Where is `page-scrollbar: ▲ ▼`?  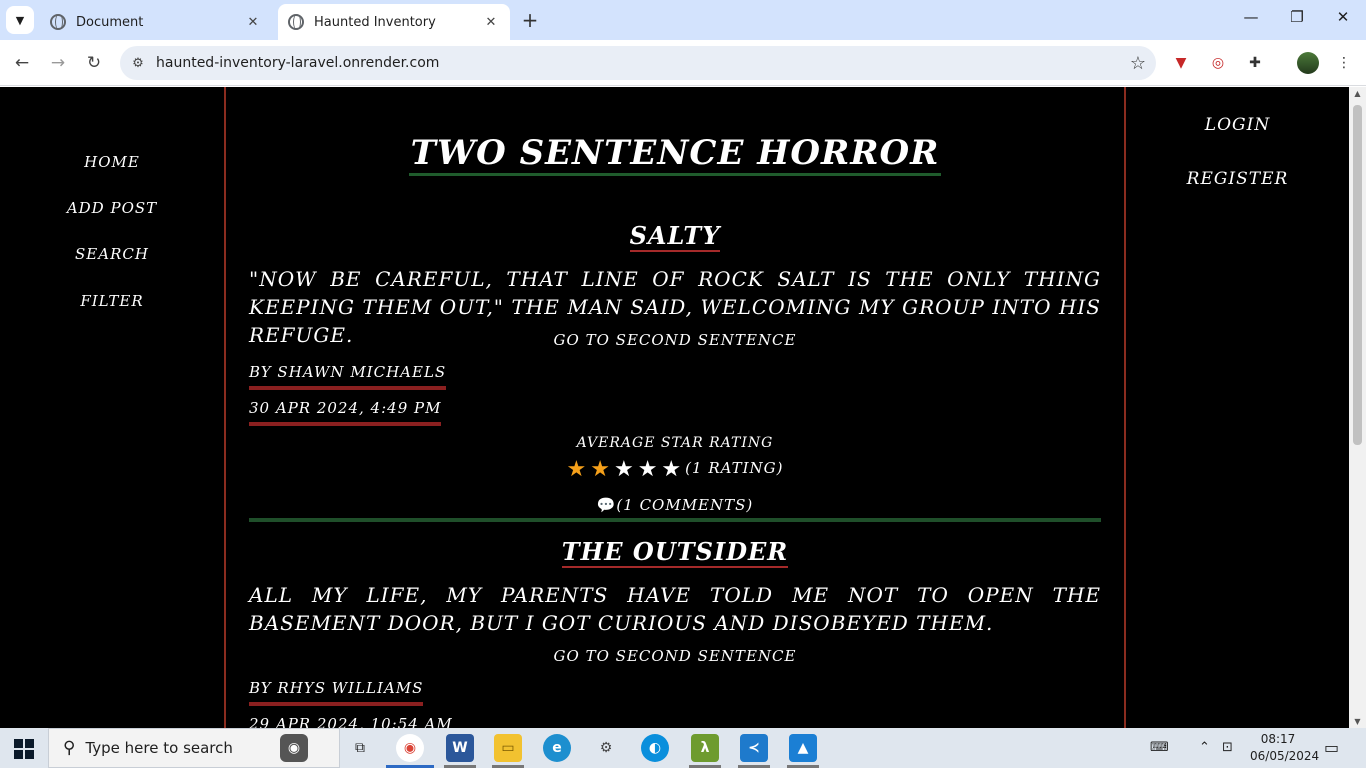
page-scrollbar: ▲ ▼ is located at coordinates (1357, 407).